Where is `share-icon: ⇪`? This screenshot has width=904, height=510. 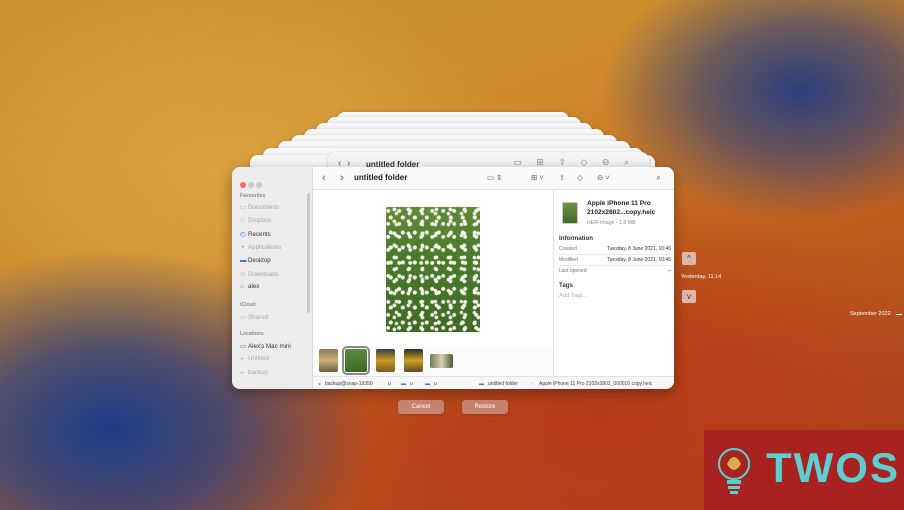
share-icon: ⇪ is located at coordinates (562, 177).